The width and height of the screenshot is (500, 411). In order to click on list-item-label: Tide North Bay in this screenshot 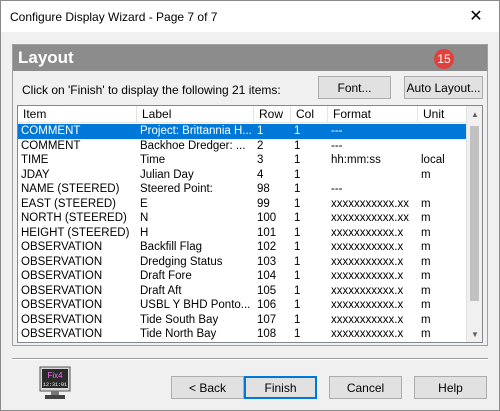, I will do `click(178, 334)`.